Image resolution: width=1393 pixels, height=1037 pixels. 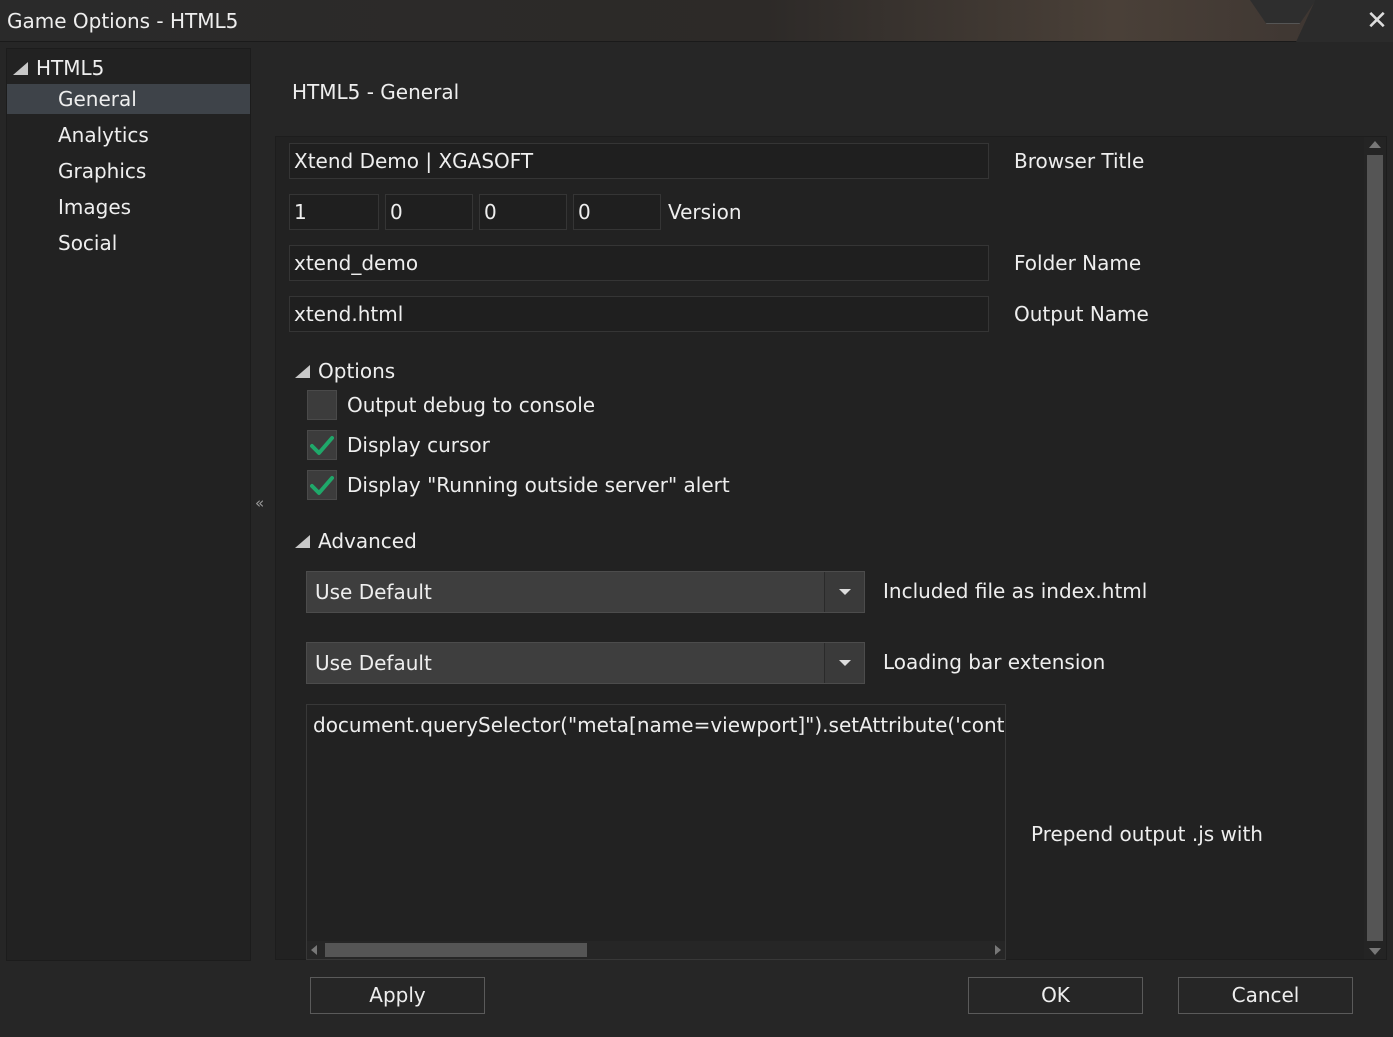 I want to click on browser-title-label: Browser Title, so click(x=1079, y=161).